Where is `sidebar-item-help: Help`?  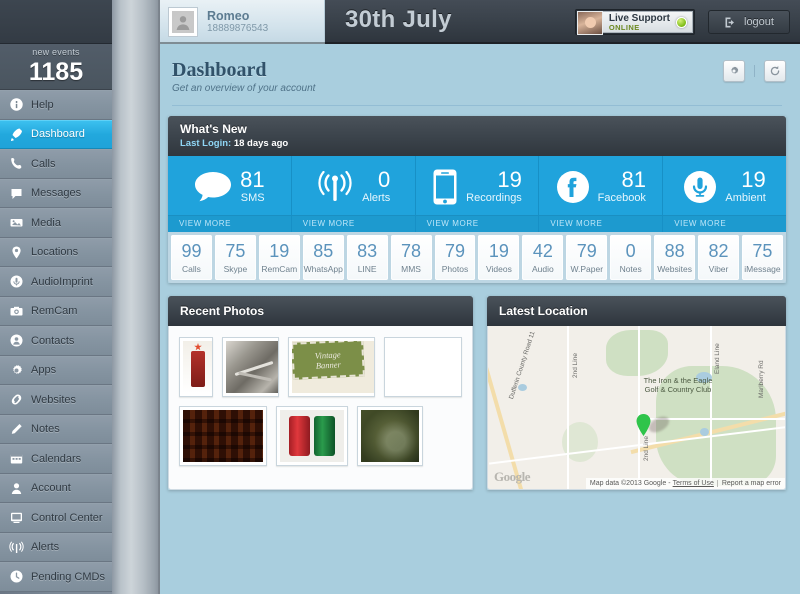 sidebar-item-help: Help is located at coordinates (56, 105).